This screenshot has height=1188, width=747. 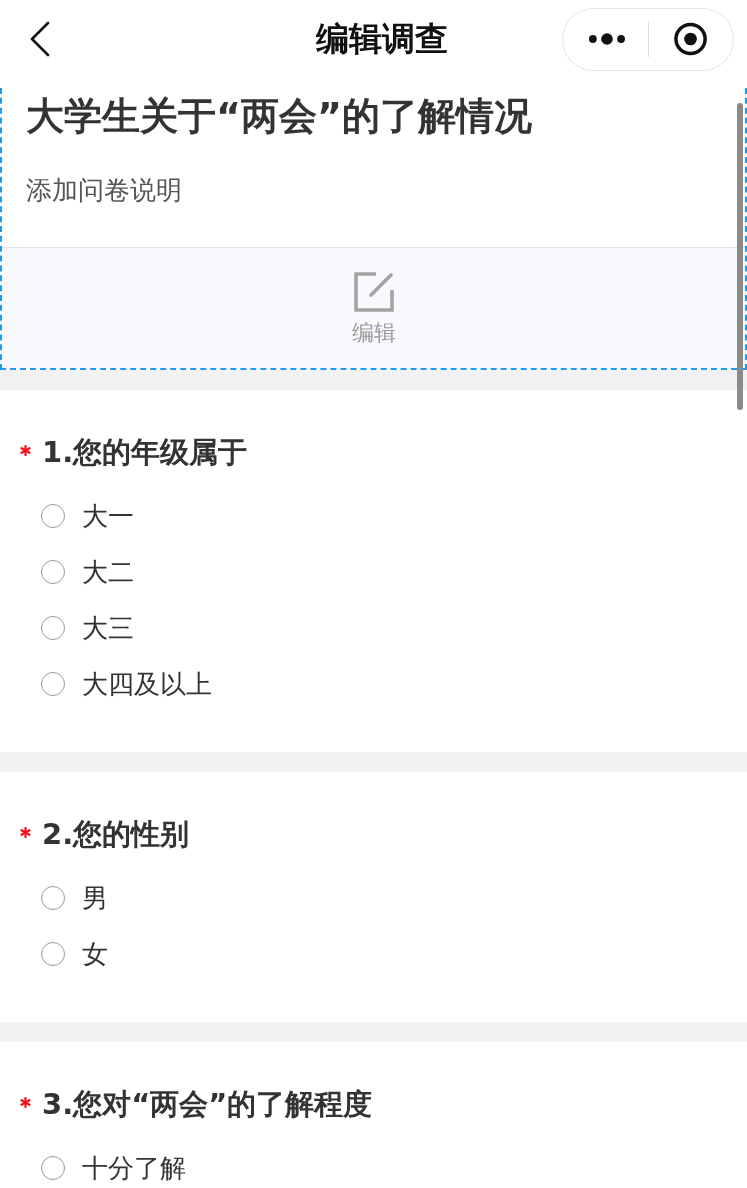 I want to click on question-title: 2.您的性别, so click(x=116, y=834).